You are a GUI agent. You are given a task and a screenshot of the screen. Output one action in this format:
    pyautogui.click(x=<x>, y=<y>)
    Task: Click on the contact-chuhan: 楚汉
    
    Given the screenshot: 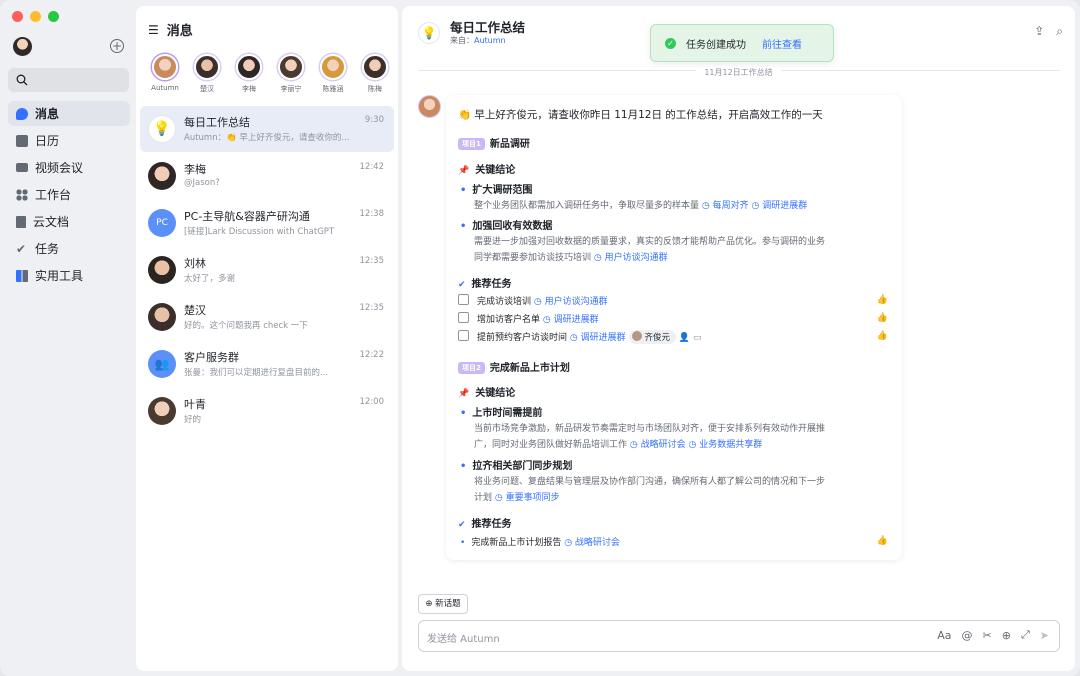 What is the action you would take?
    pyautogui.click(x=207, y=74)
    